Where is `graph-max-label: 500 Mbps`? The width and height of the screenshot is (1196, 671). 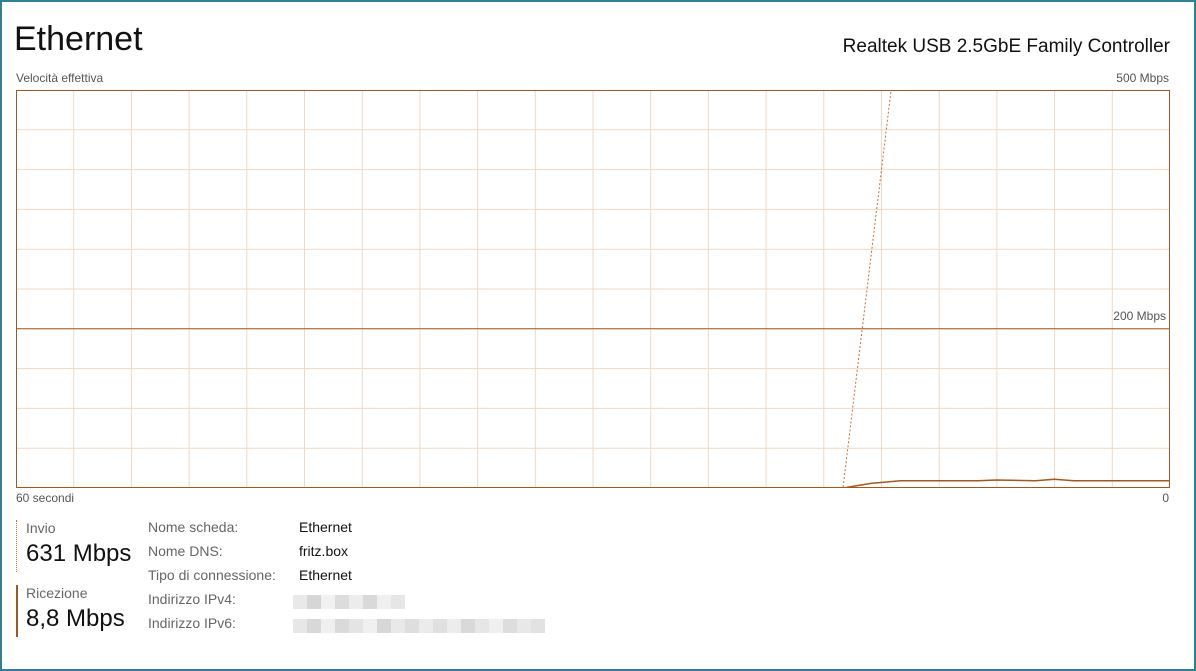 graph-max-label: 500 Mbps is located at coordinates (1142, 78).